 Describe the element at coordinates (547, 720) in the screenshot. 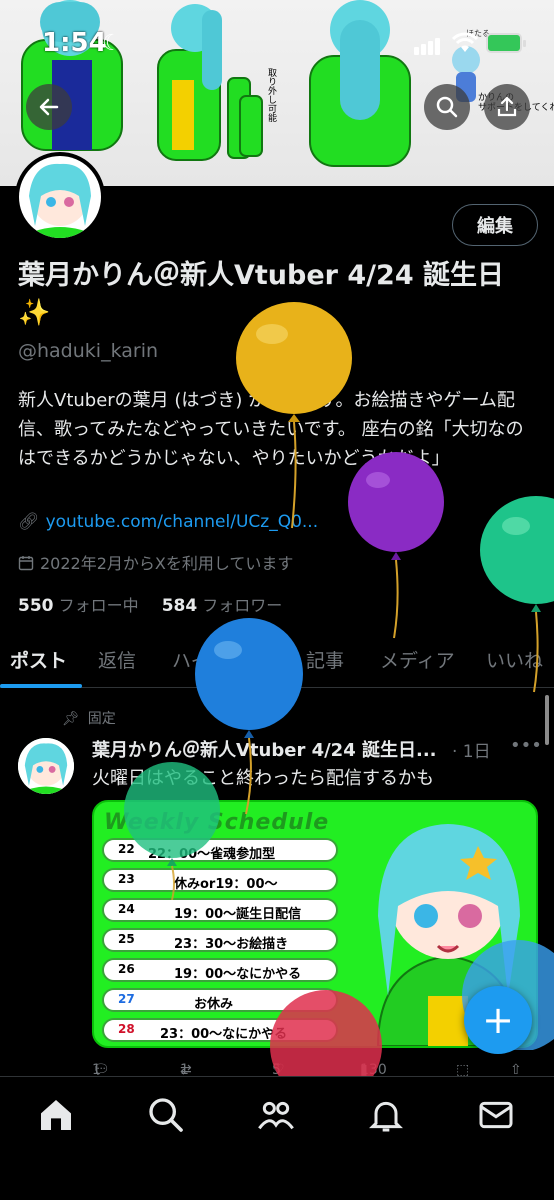

I see `scrollbar` at that location.